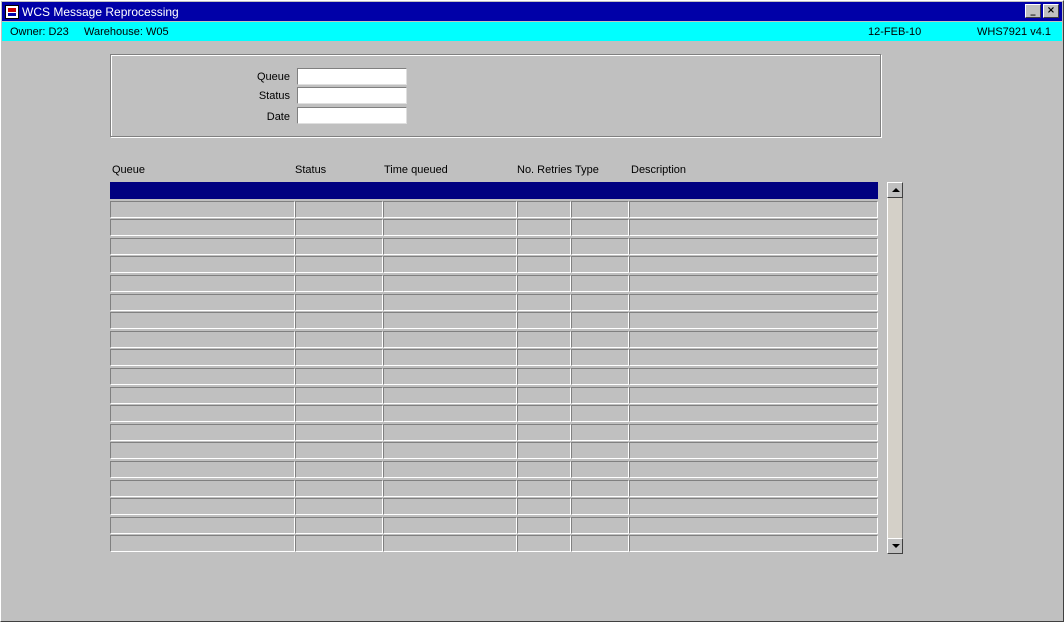  Describe the element at coordinates (895, 190) in the screenshot. I see `scroll-up-button` at that location.